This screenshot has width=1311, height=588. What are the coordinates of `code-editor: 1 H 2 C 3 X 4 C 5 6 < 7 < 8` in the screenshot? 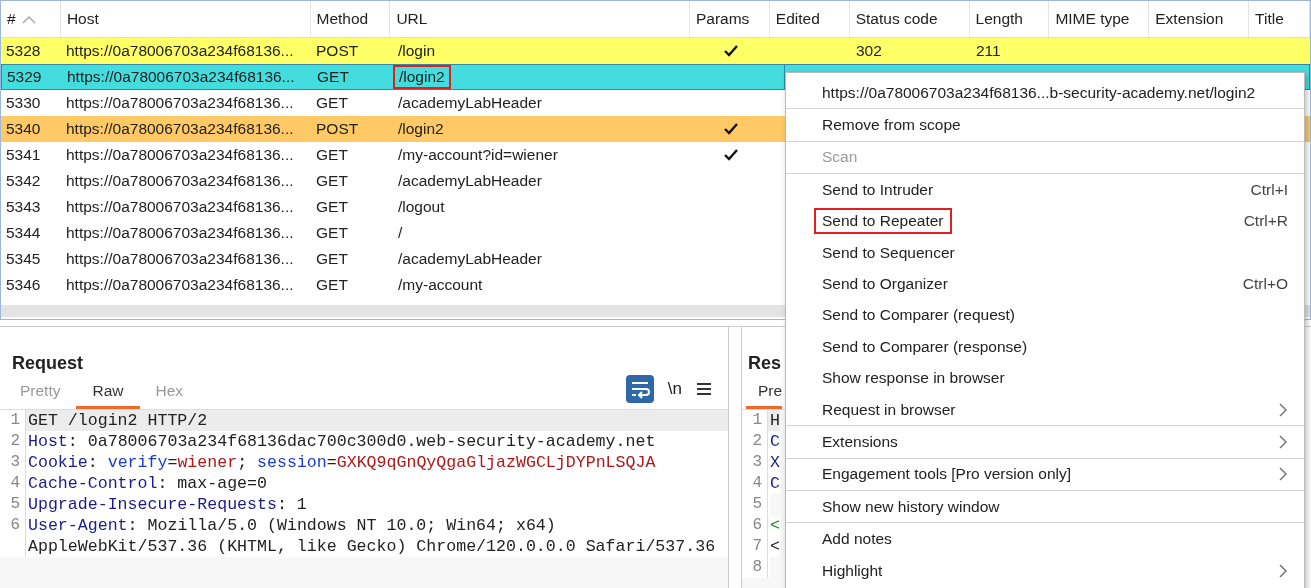 It's located at (764, 499).